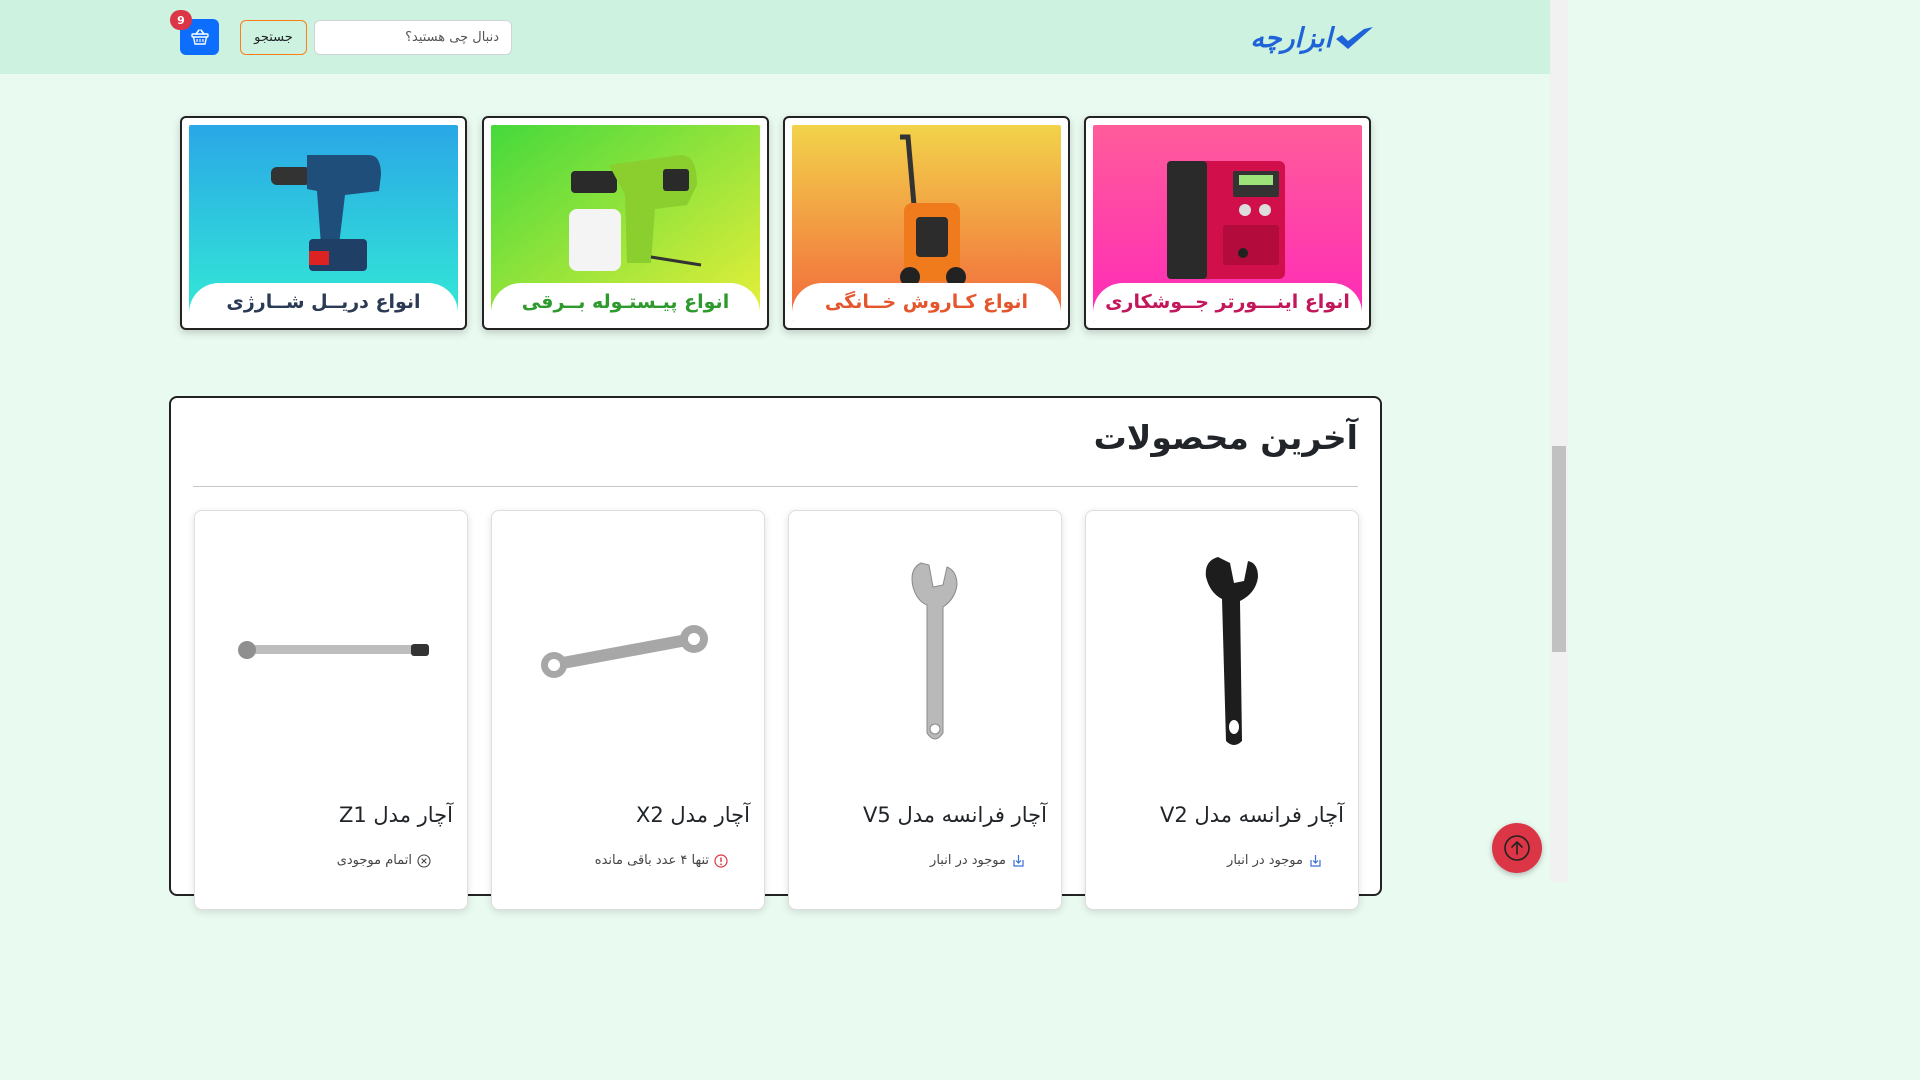  What do you see at coordinates (424, 860) in the screenshot?
I see `x-circle-icon` at bounding box center [424, 860].